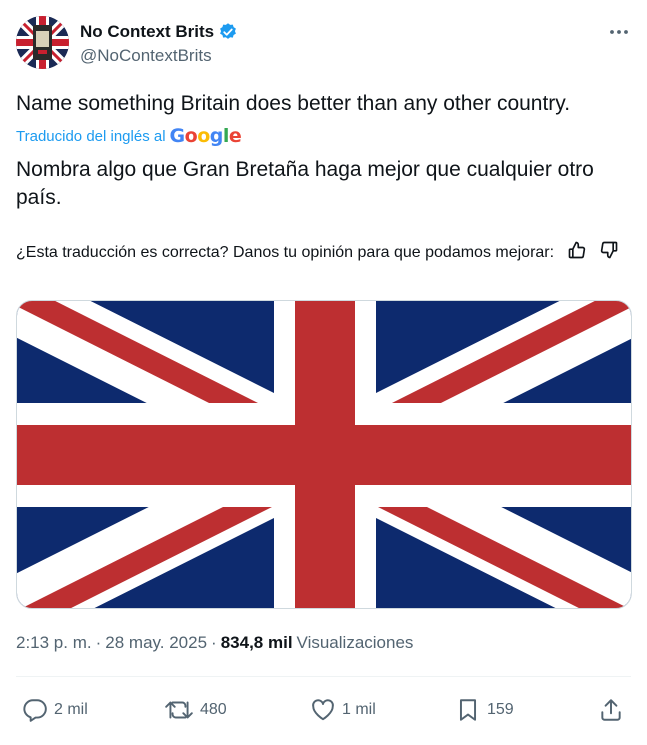 Image resolution: width=647 pixels, height=745 pixels. I want to click on action-bar: 2 mil 480 1 mil 159, so click(323, 710).